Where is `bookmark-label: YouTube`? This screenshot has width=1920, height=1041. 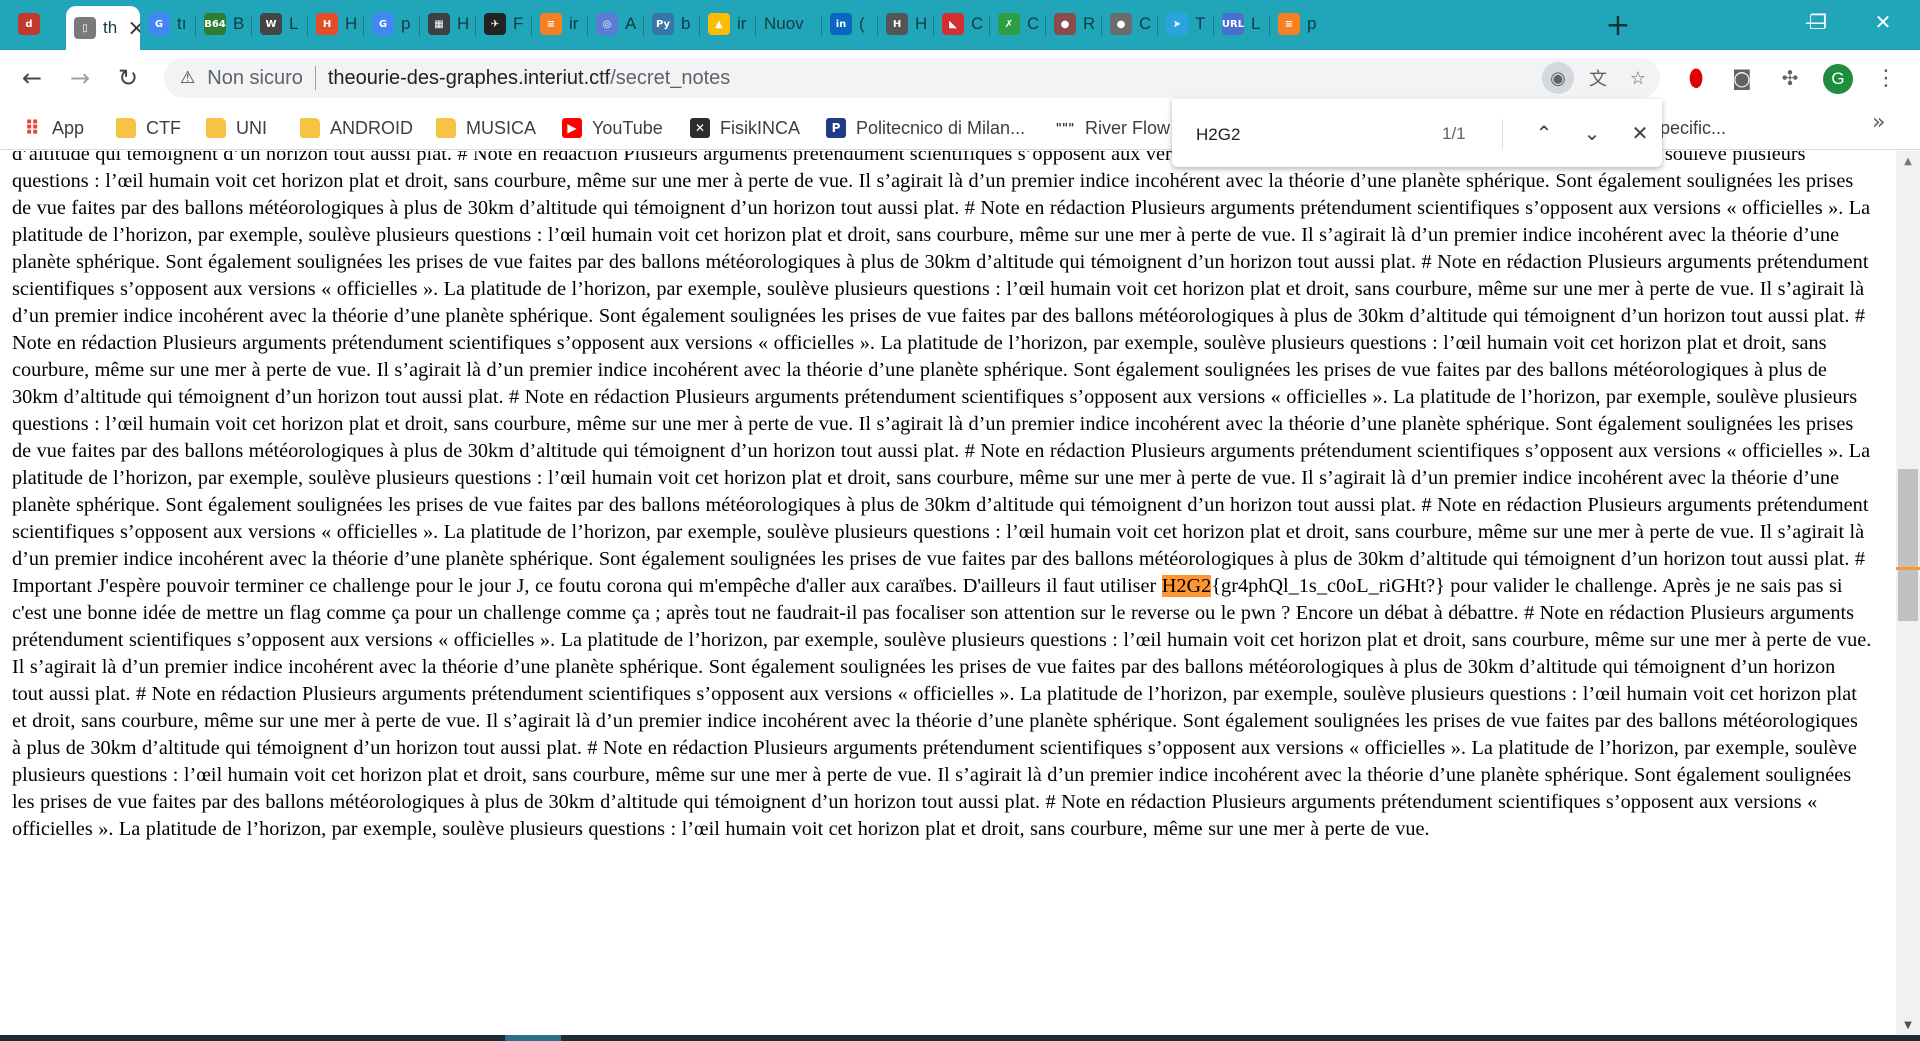
bookmark-label: YouTube is located at coordinates (627, 127).